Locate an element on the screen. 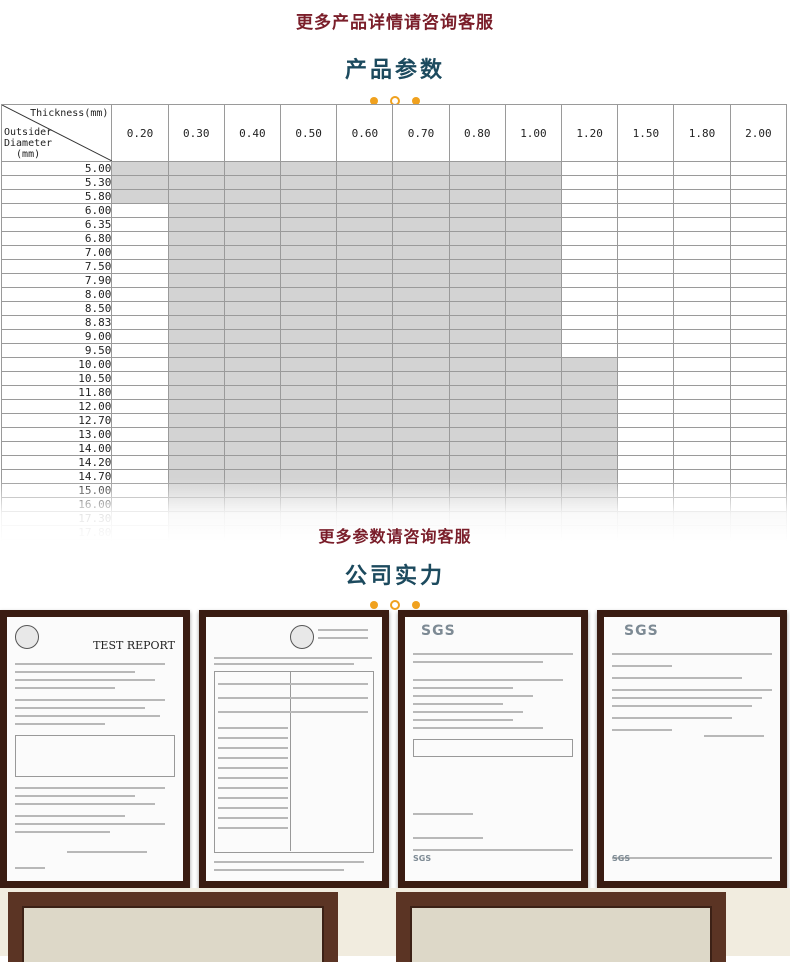 The image size is (790, 962). more-product-details-link: 更多产品详情请咨询客服 is located at coordinates (395, 20).